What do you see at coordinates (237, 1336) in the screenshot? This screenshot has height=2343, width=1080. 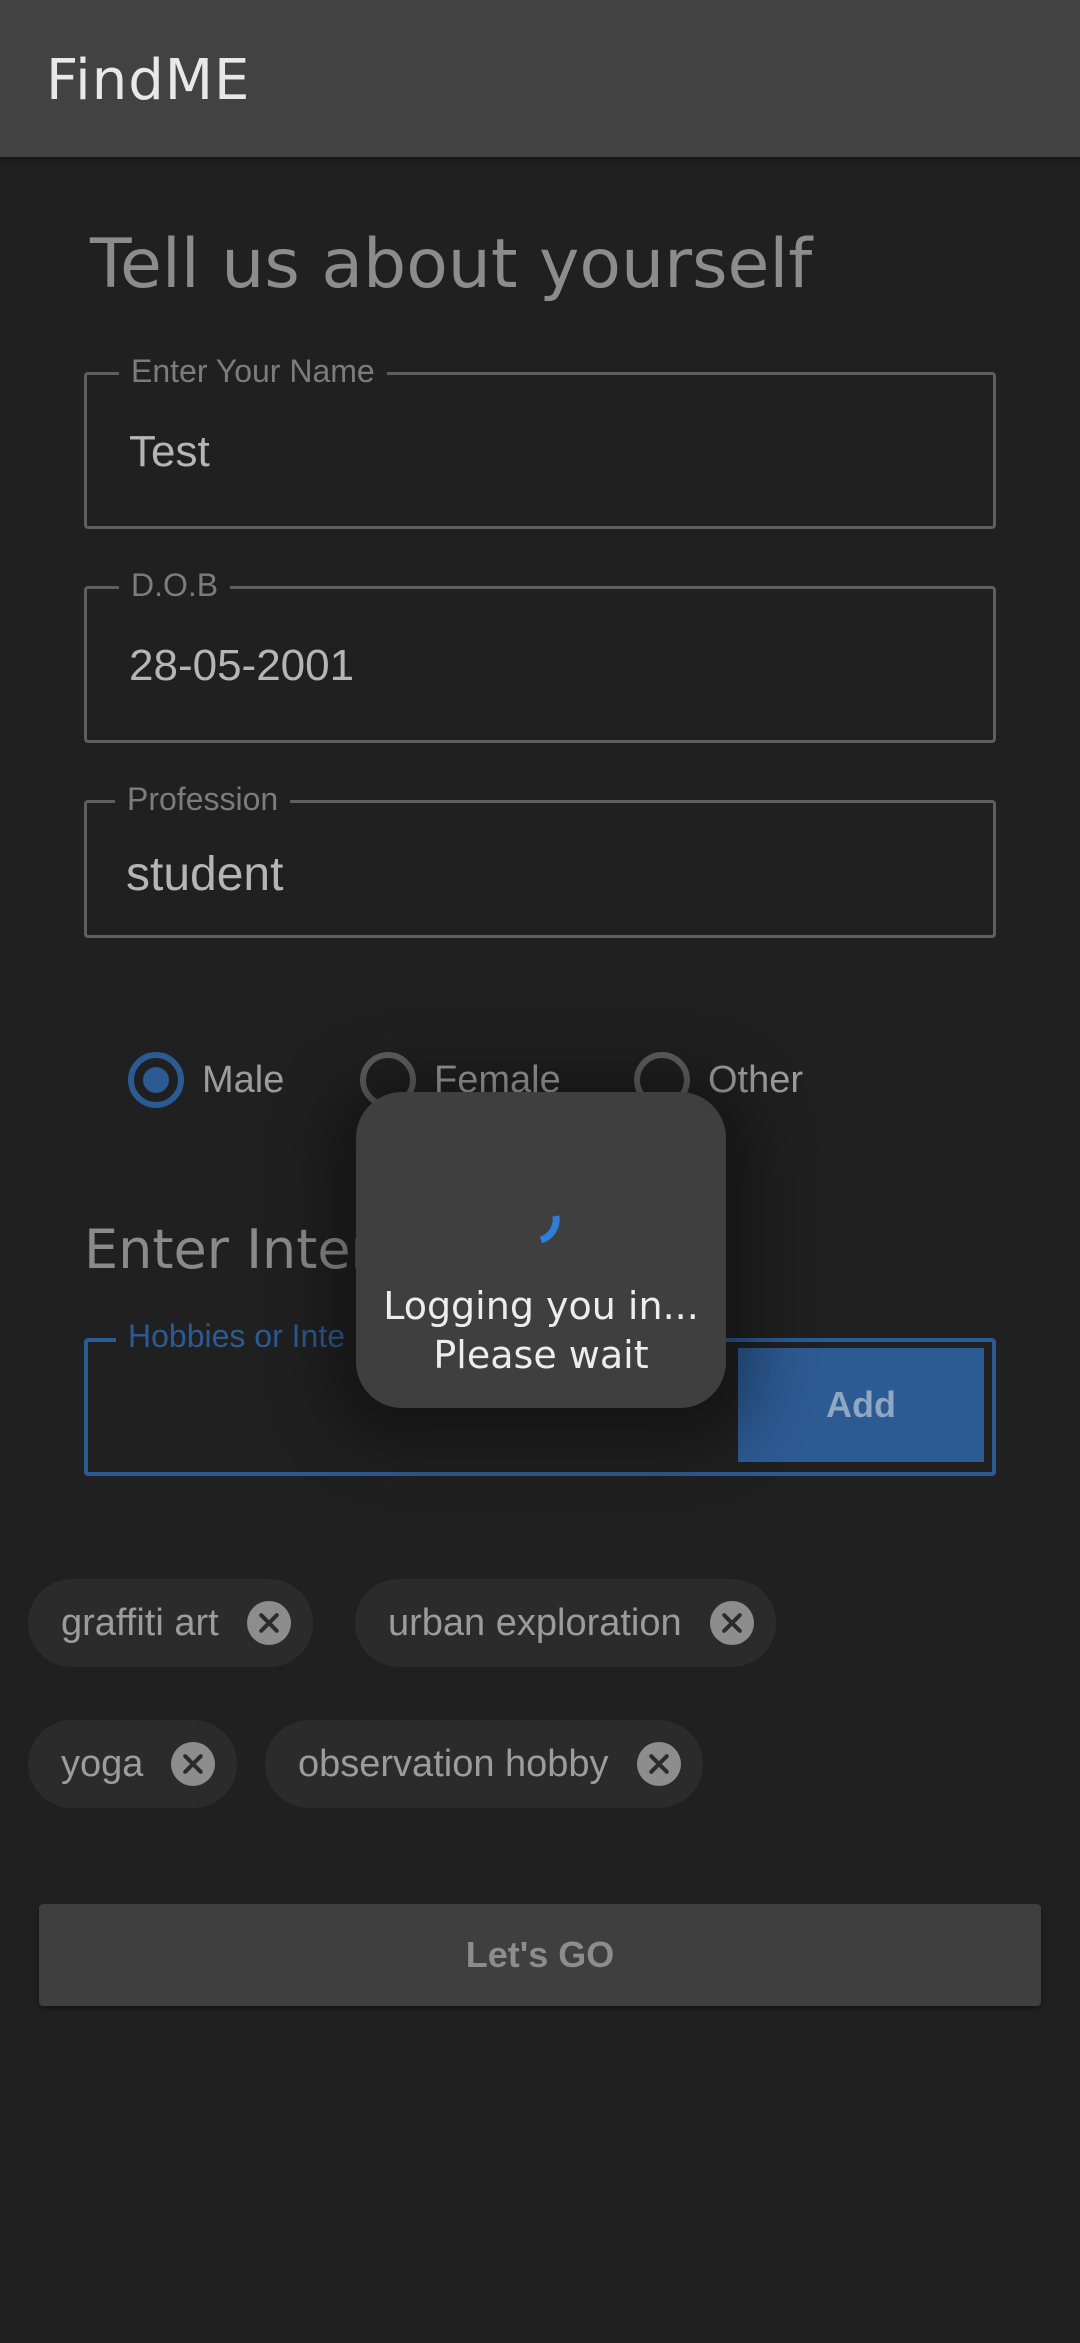 I see `interest-input-label: Hobbies or Inte` at bounding box center [237, 1336].